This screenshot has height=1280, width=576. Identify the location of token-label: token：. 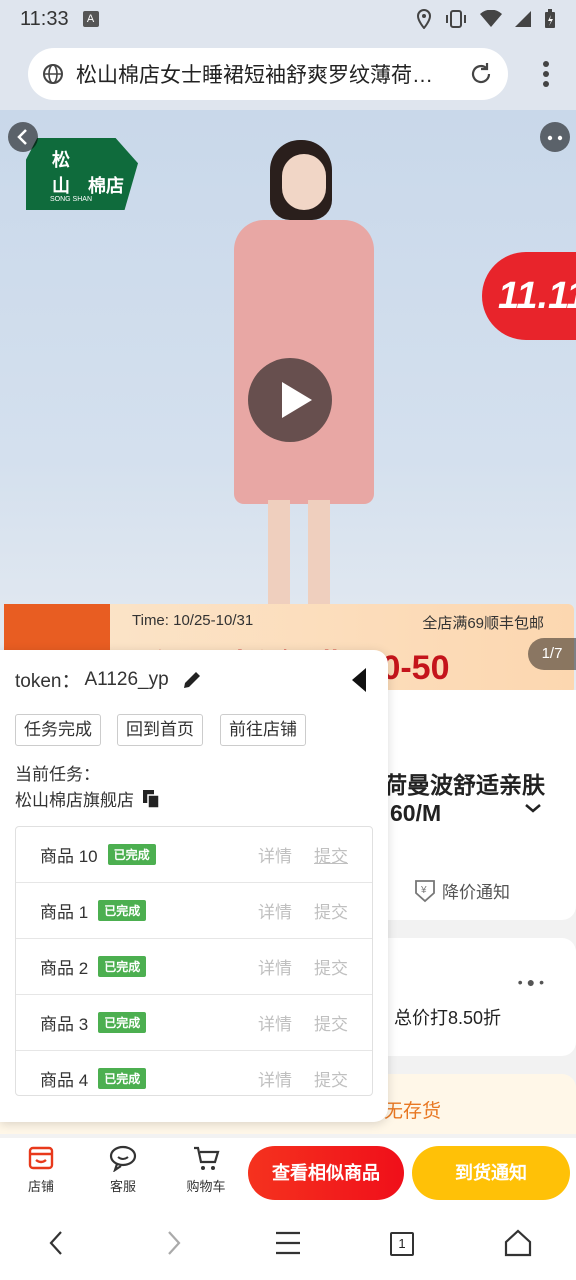
(48, 681).